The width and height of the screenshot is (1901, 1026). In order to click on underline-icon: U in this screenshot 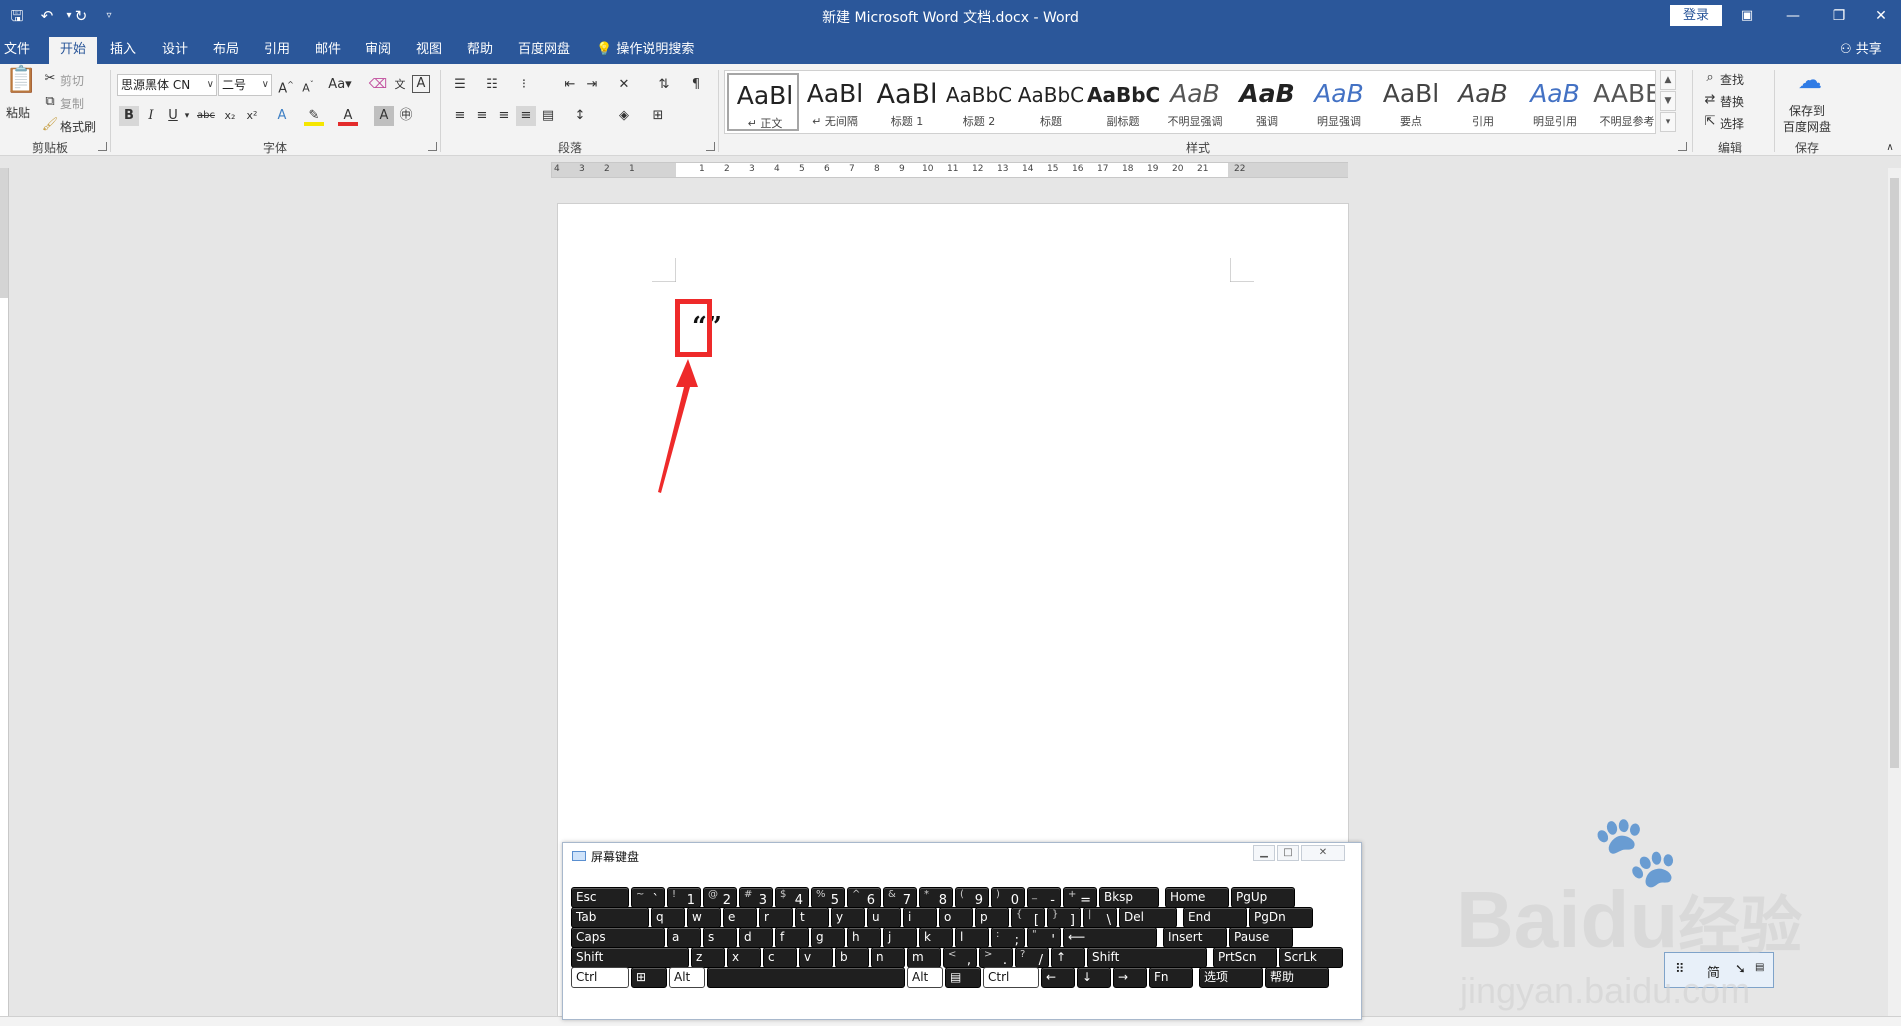, I will do `click(173, 116)`.